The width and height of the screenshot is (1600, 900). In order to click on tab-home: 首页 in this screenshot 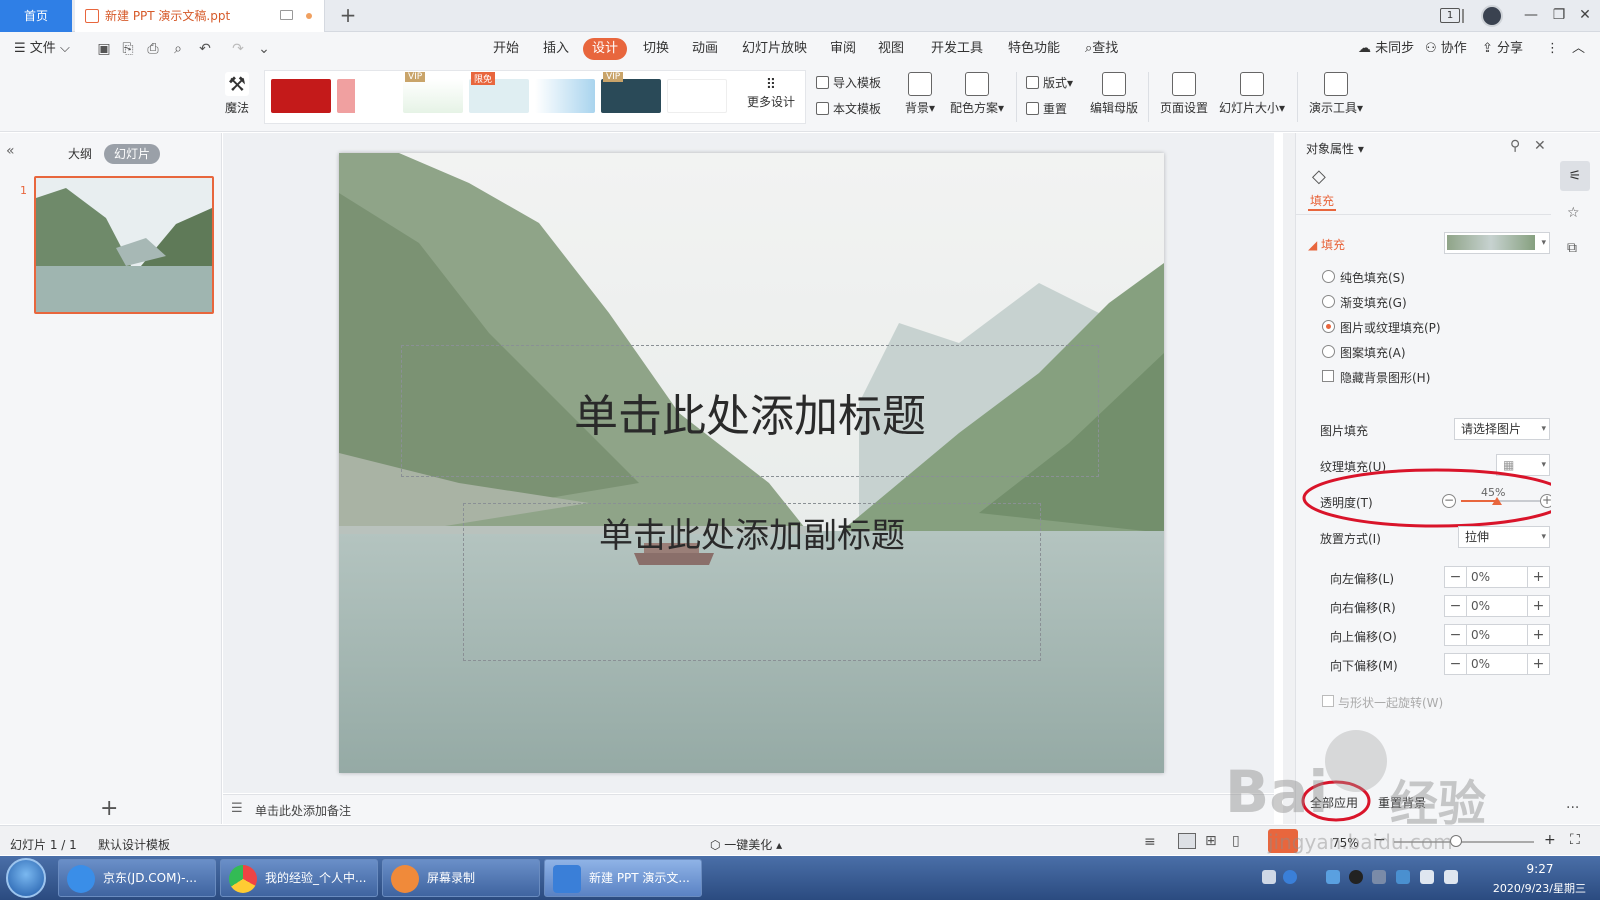, I will do `click(36, 16)`.